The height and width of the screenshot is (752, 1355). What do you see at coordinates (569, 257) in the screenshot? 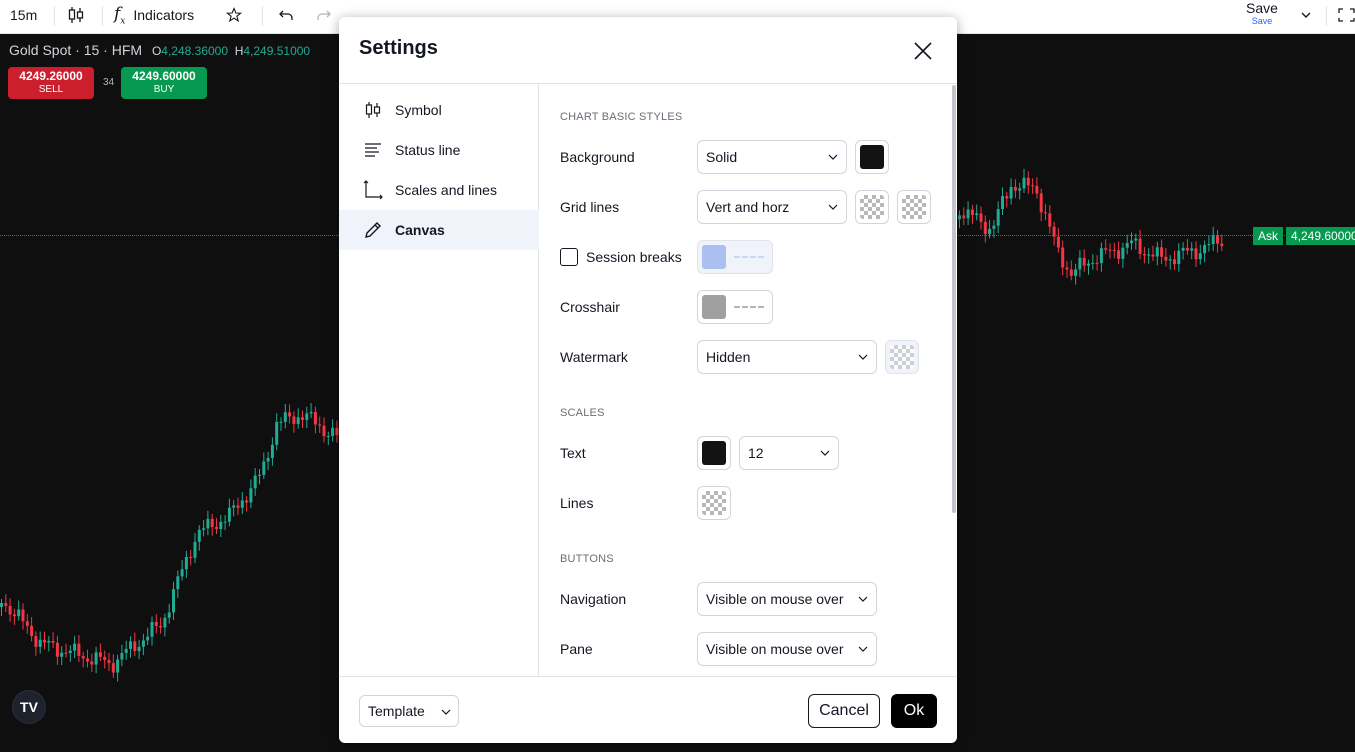
I see `session-breaks-checkbox` at bounding box center [569, 257].